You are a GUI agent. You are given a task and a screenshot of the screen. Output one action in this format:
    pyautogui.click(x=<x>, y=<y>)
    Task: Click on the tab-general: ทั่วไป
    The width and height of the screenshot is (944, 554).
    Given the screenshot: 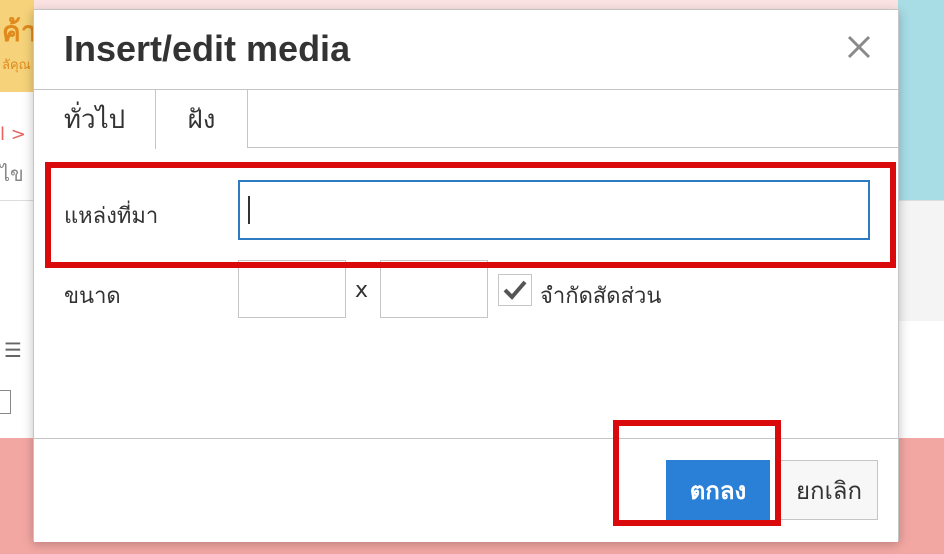 What is the action you would take?
    pyautogui.click(x=95, y=119)
    